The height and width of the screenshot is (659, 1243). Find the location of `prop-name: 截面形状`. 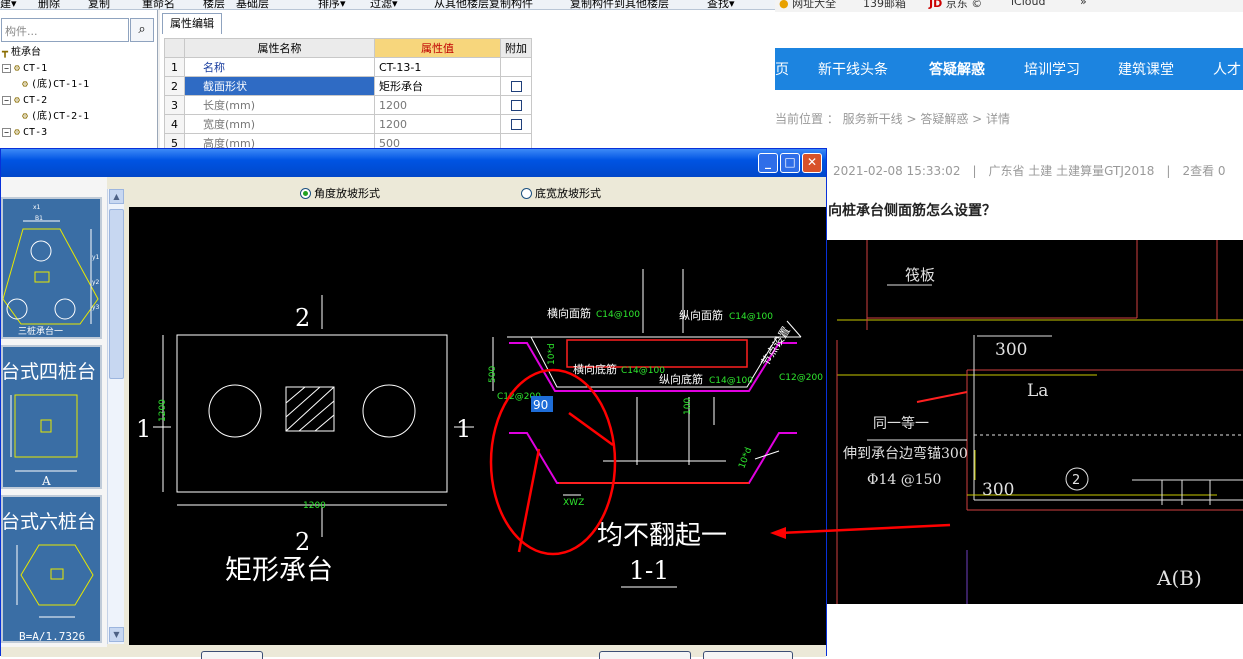

prop-name: 截面形状 is located at coordinates (279, 86).